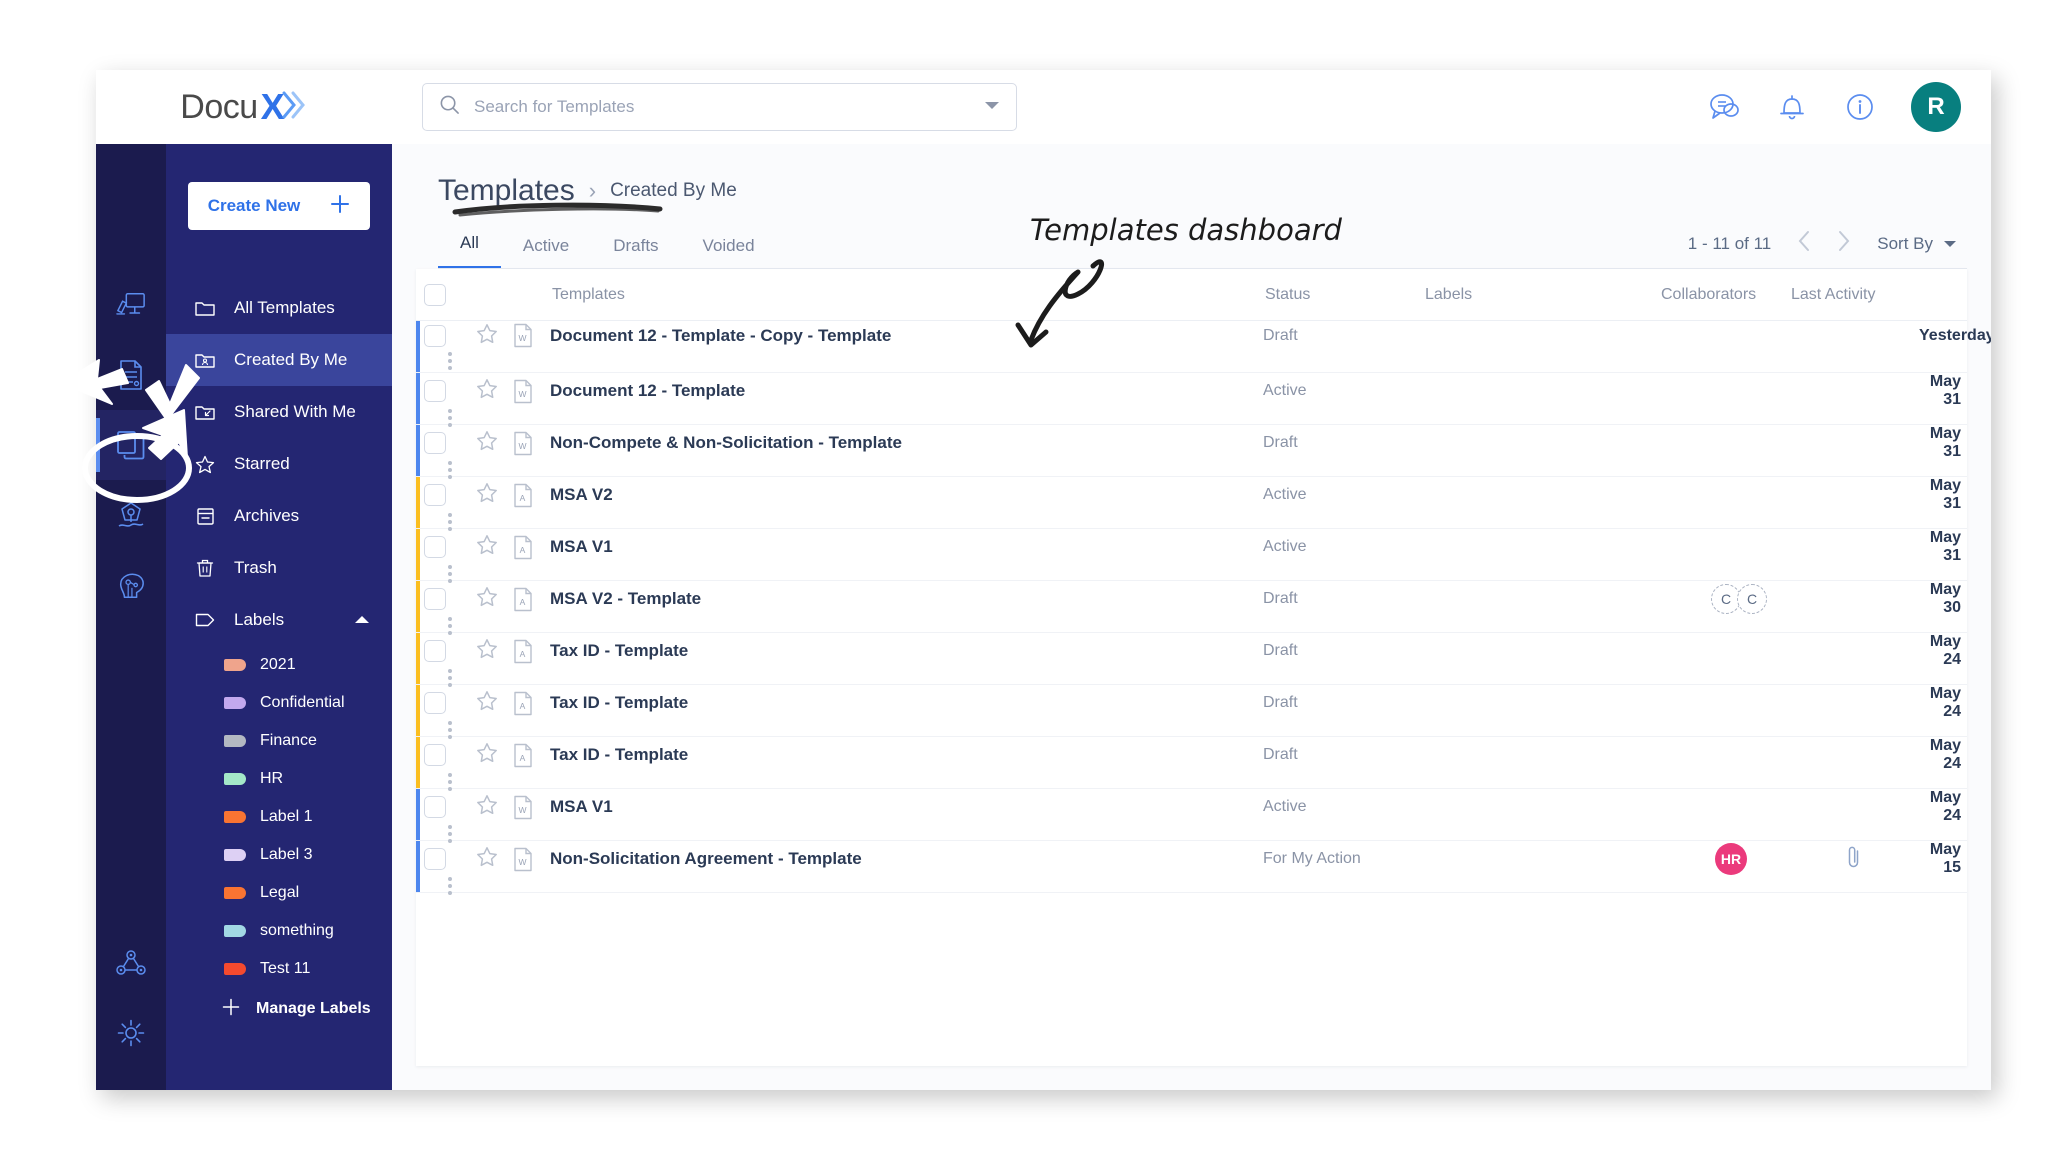 Image resolution: width=2051 pixels, height=1153 pixels. Describe the element at coordinates (362, 620) in the screenshot. I see `chevron-up-icon` at that location.